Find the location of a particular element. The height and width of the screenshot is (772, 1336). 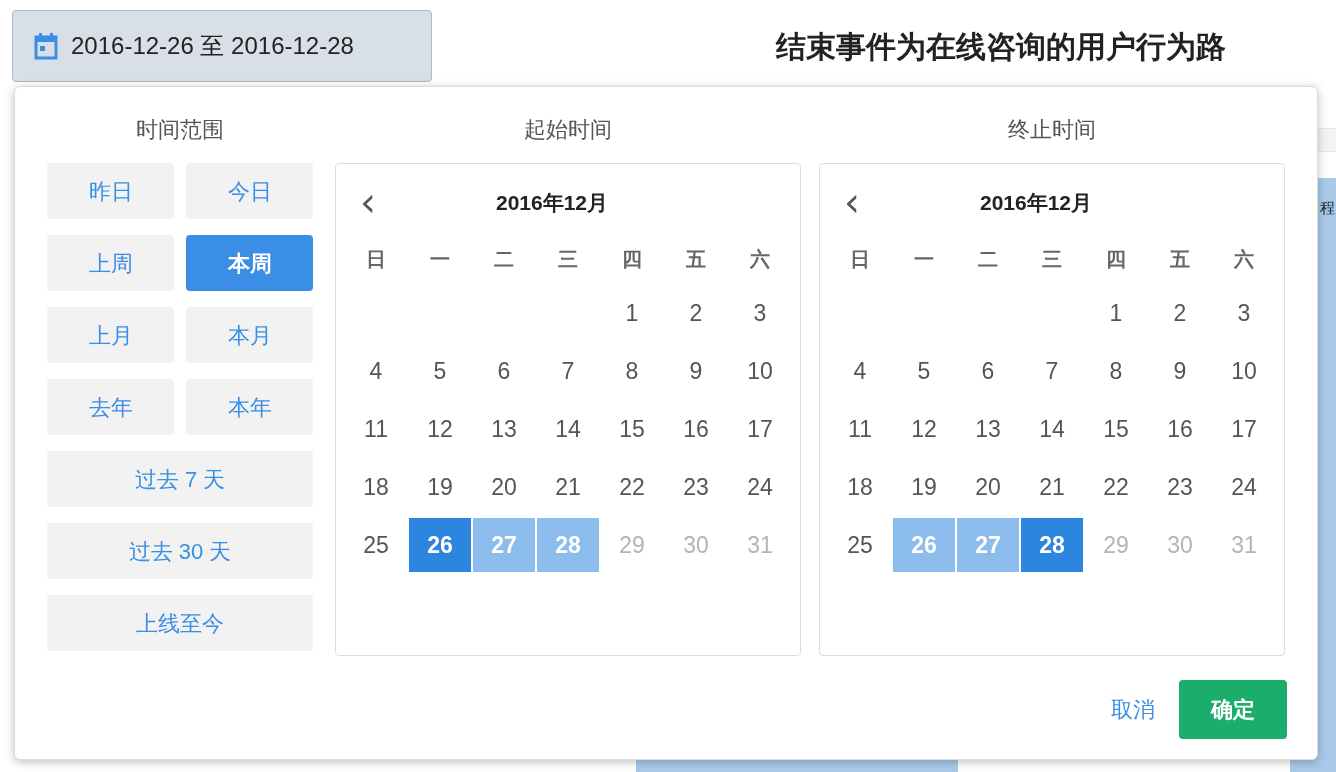

page-title: 结束事件为在线咨询的用户行为路 is located at coordinates (1001, 47).